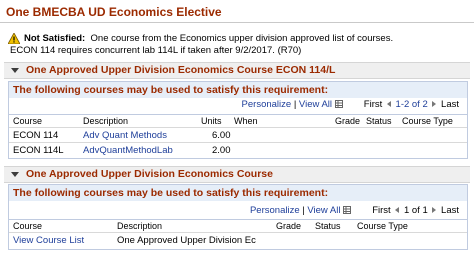 The width and height of the screenshot is (474, 254). Describe the element at coordinates (55, 38) in the screenshot. I see `status-label: Not Satisfied:` at that location.